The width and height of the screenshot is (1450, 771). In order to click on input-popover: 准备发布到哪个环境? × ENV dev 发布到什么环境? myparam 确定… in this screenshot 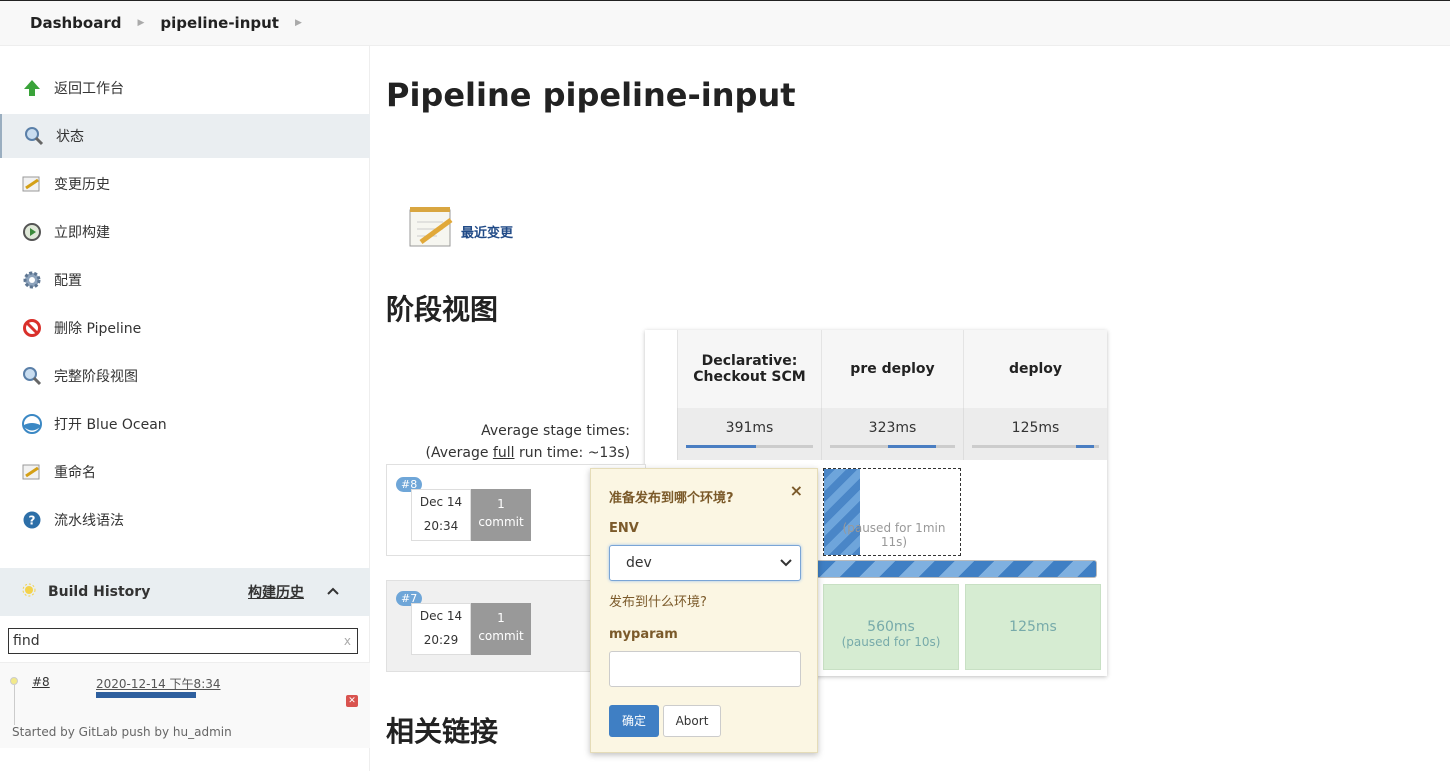, I will do `click(704, 610)`.